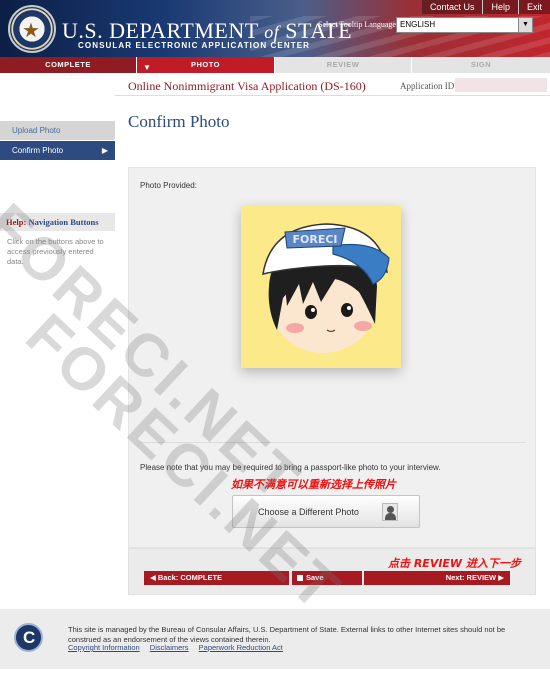 The height and width of the screenshot is (683, 550). I want to click on progress-steps: COMPLETE ▼ PHOTO REVIEW SIGN, so click(275, 65).